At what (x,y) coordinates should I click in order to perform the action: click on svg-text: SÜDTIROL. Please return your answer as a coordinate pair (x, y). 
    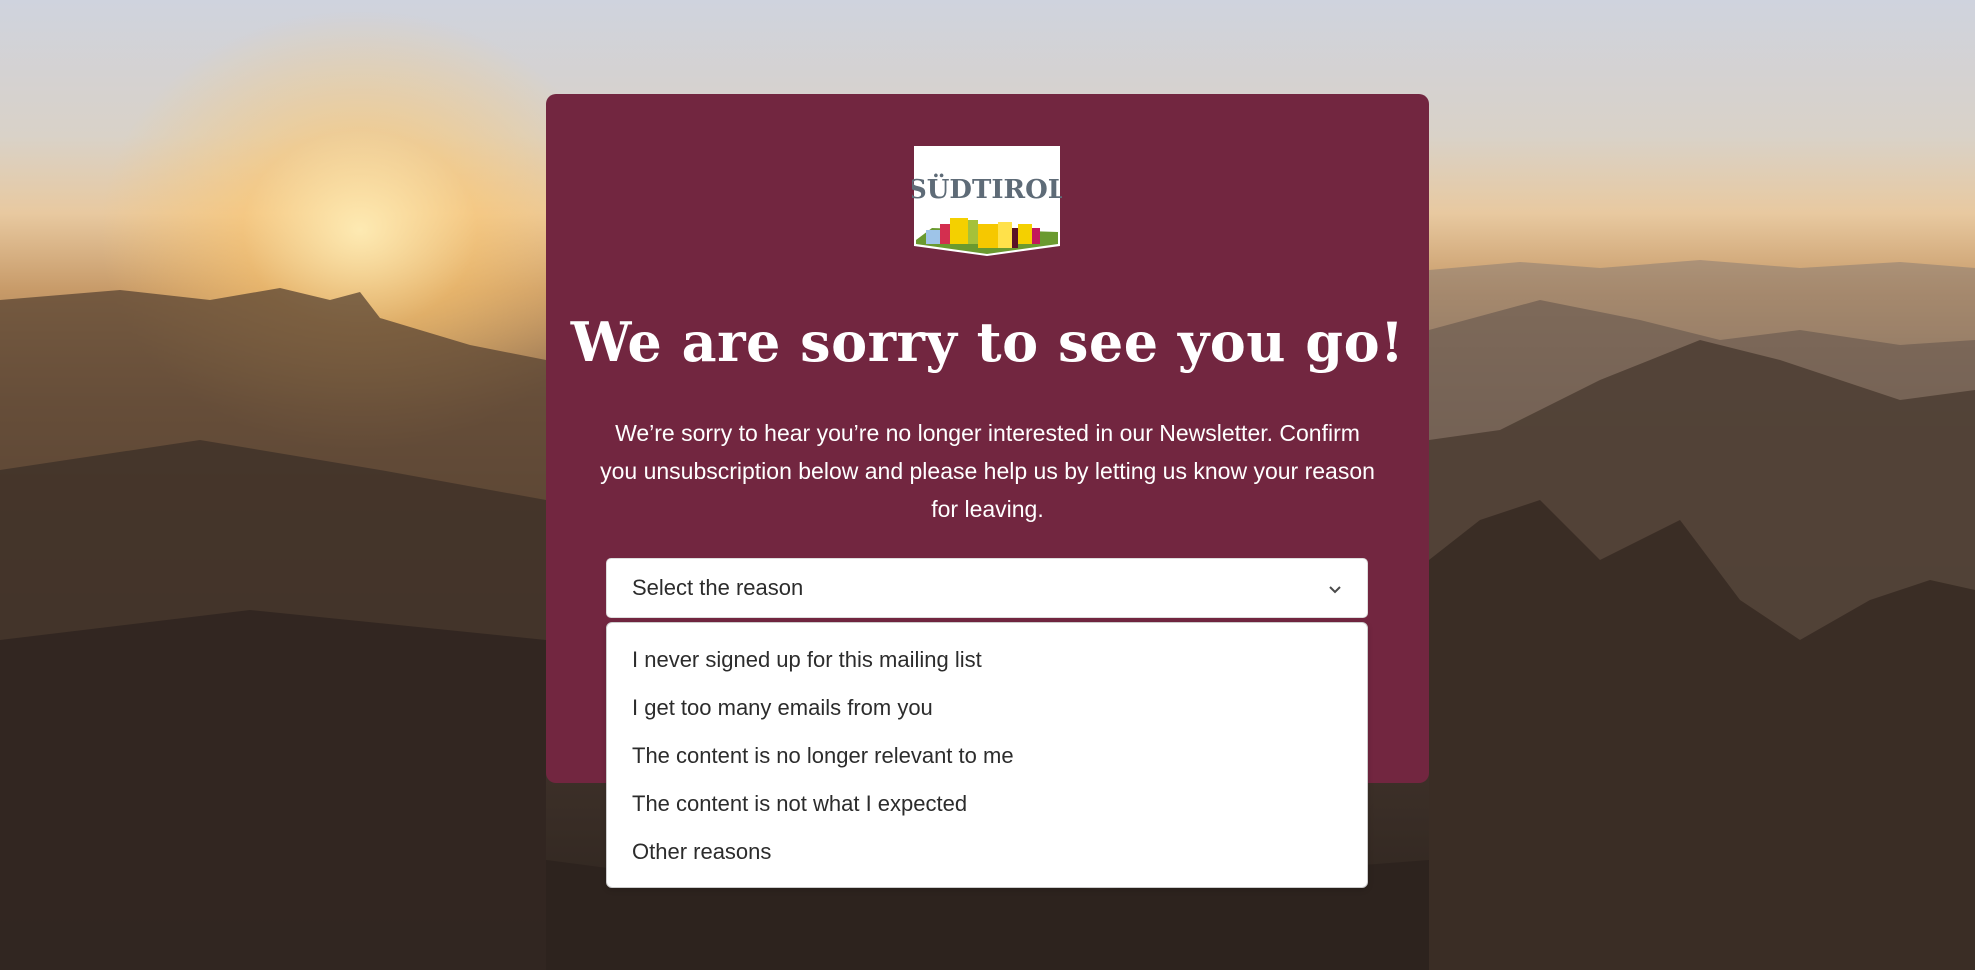
    Looking at the image, I should click on (987, 189).